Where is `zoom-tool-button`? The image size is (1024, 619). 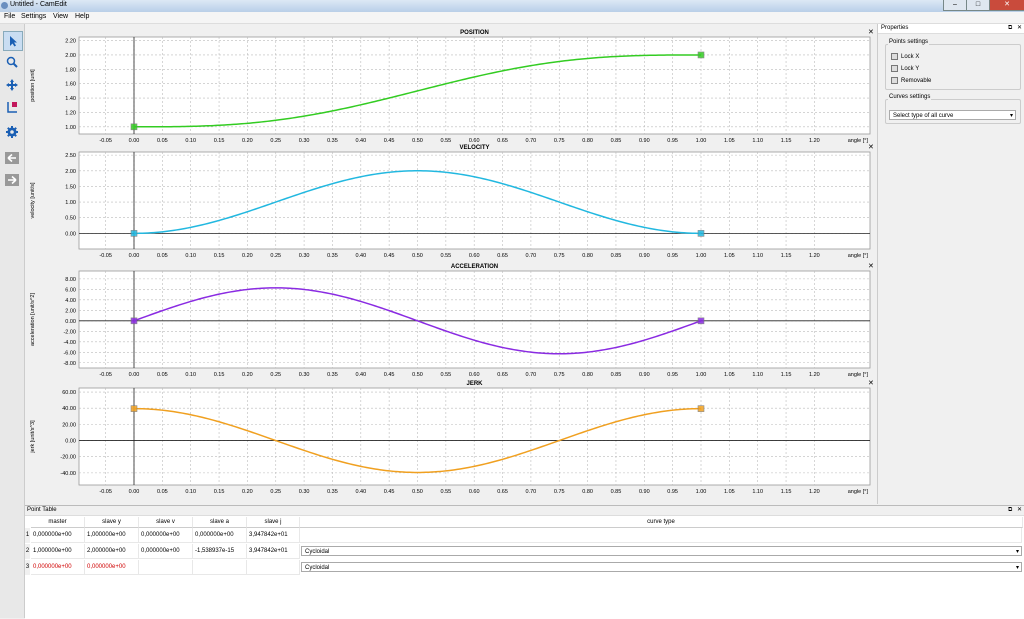
zoom-tool-button is located at coordinates (12, 62).